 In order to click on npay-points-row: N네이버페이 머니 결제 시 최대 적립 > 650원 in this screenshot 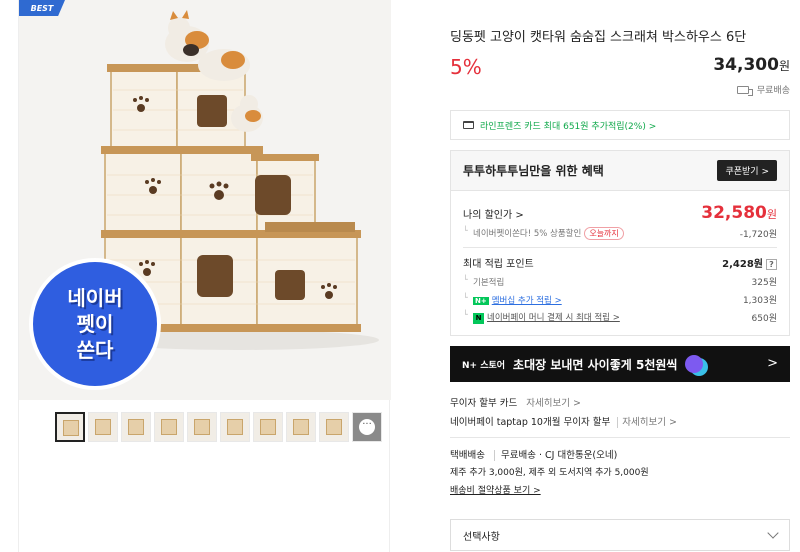, I will do `click(620, 317)`.